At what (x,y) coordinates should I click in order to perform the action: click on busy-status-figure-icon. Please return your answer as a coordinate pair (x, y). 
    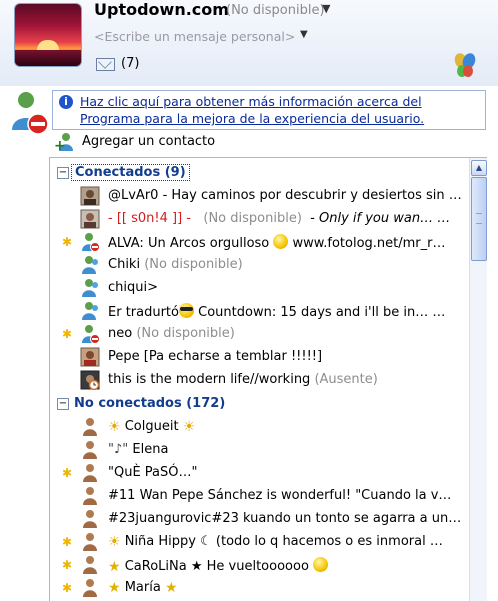
    Looking at the image, I should click on (30, 113).